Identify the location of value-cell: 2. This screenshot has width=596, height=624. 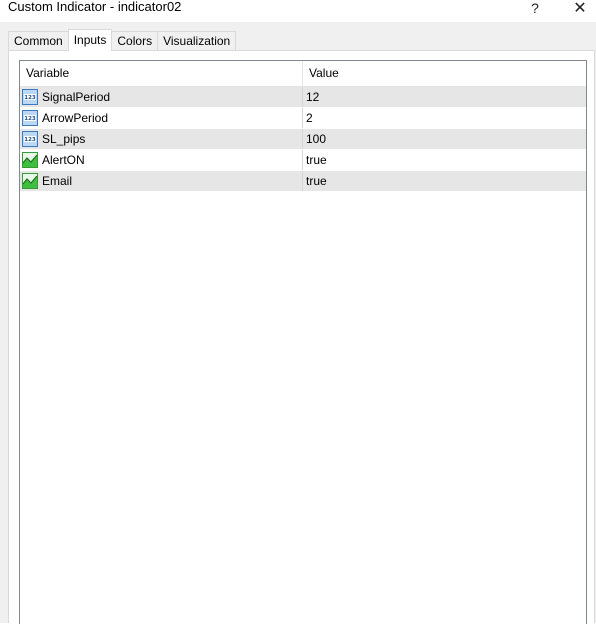
(444, 118).